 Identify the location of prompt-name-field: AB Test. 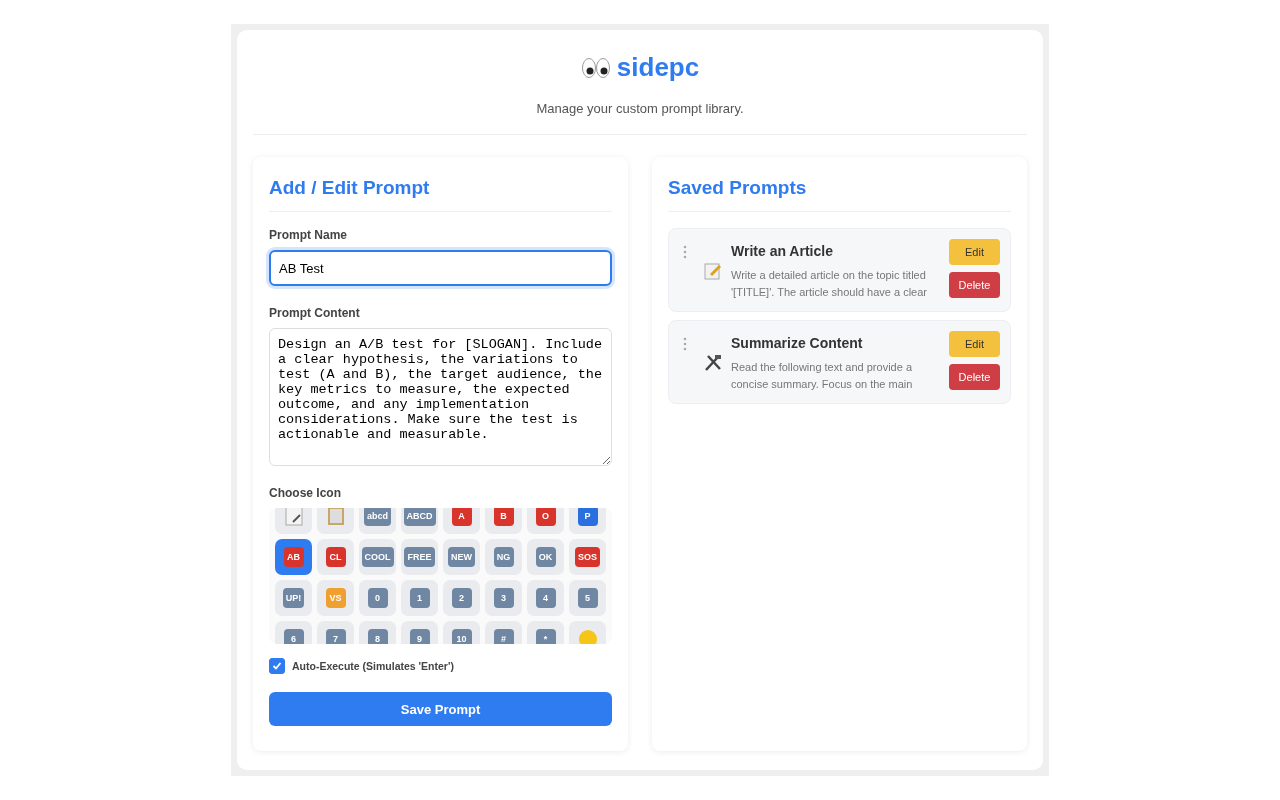
(440, 268).